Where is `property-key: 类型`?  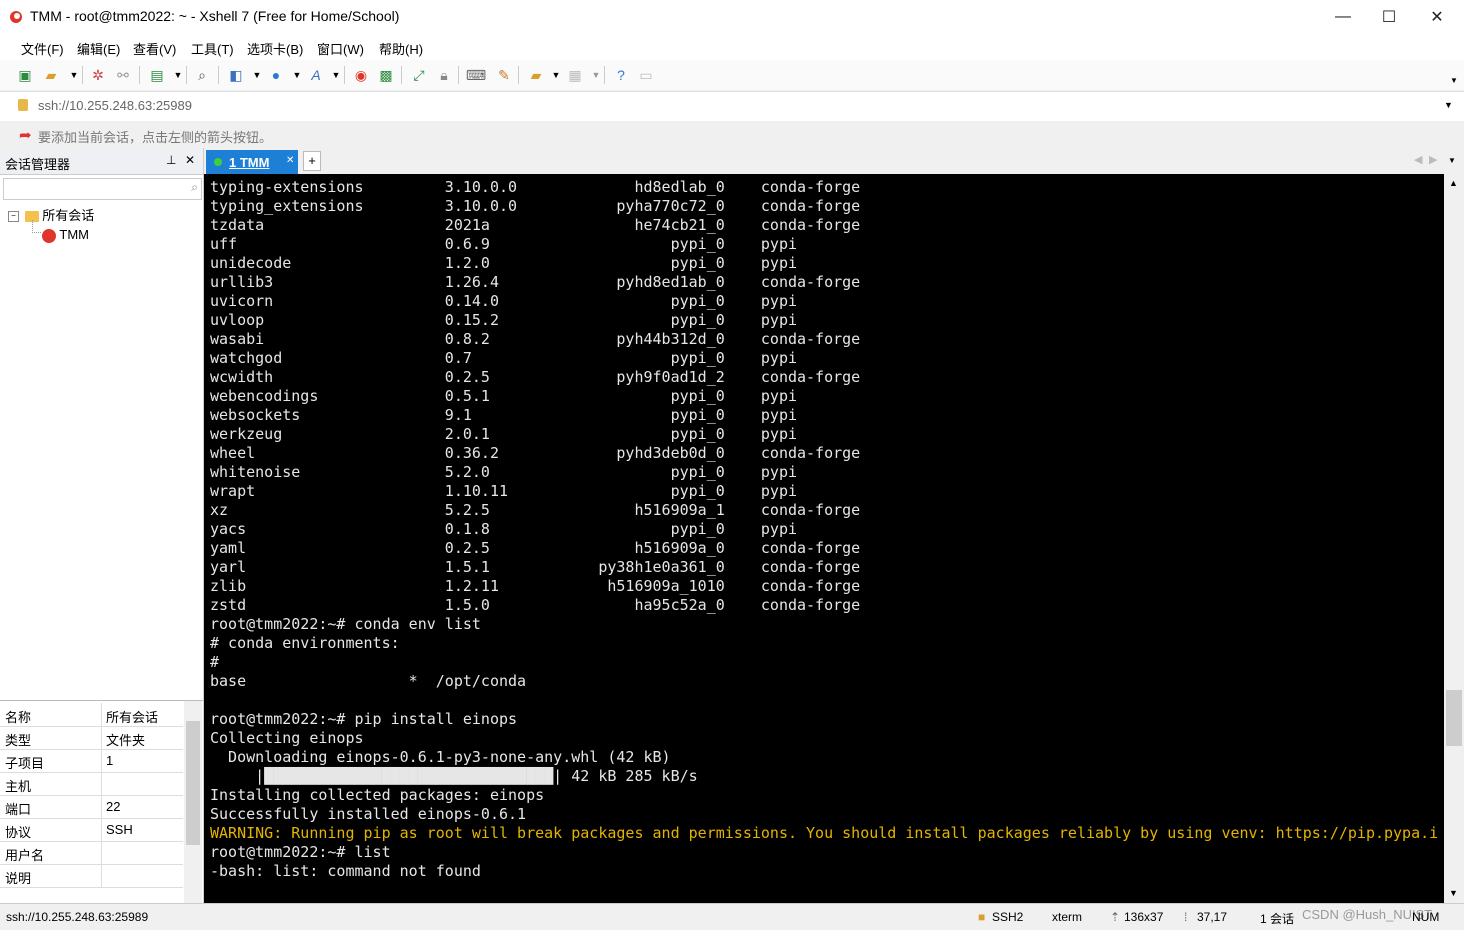
property-key: 类型 is located at coordinates (18, 740).